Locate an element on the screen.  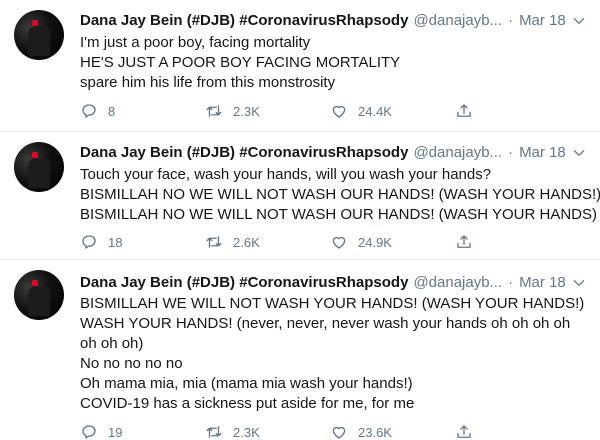
like-button: 24.4K is located at coordinates (392, 111).